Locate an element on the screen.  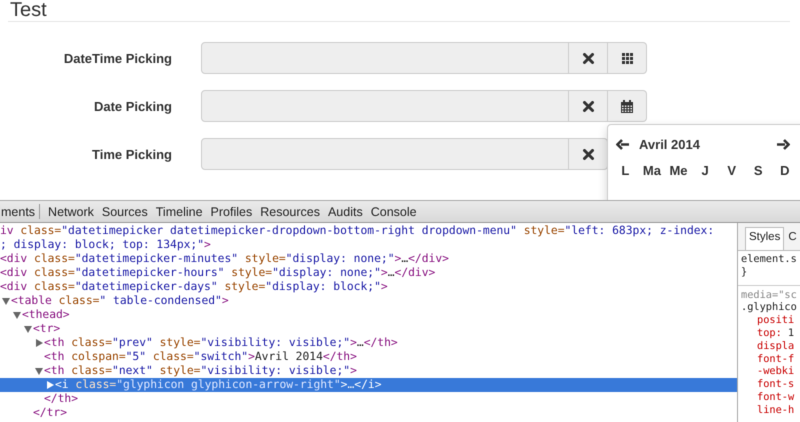
calendar-icon is located at coordinates (627, 106).